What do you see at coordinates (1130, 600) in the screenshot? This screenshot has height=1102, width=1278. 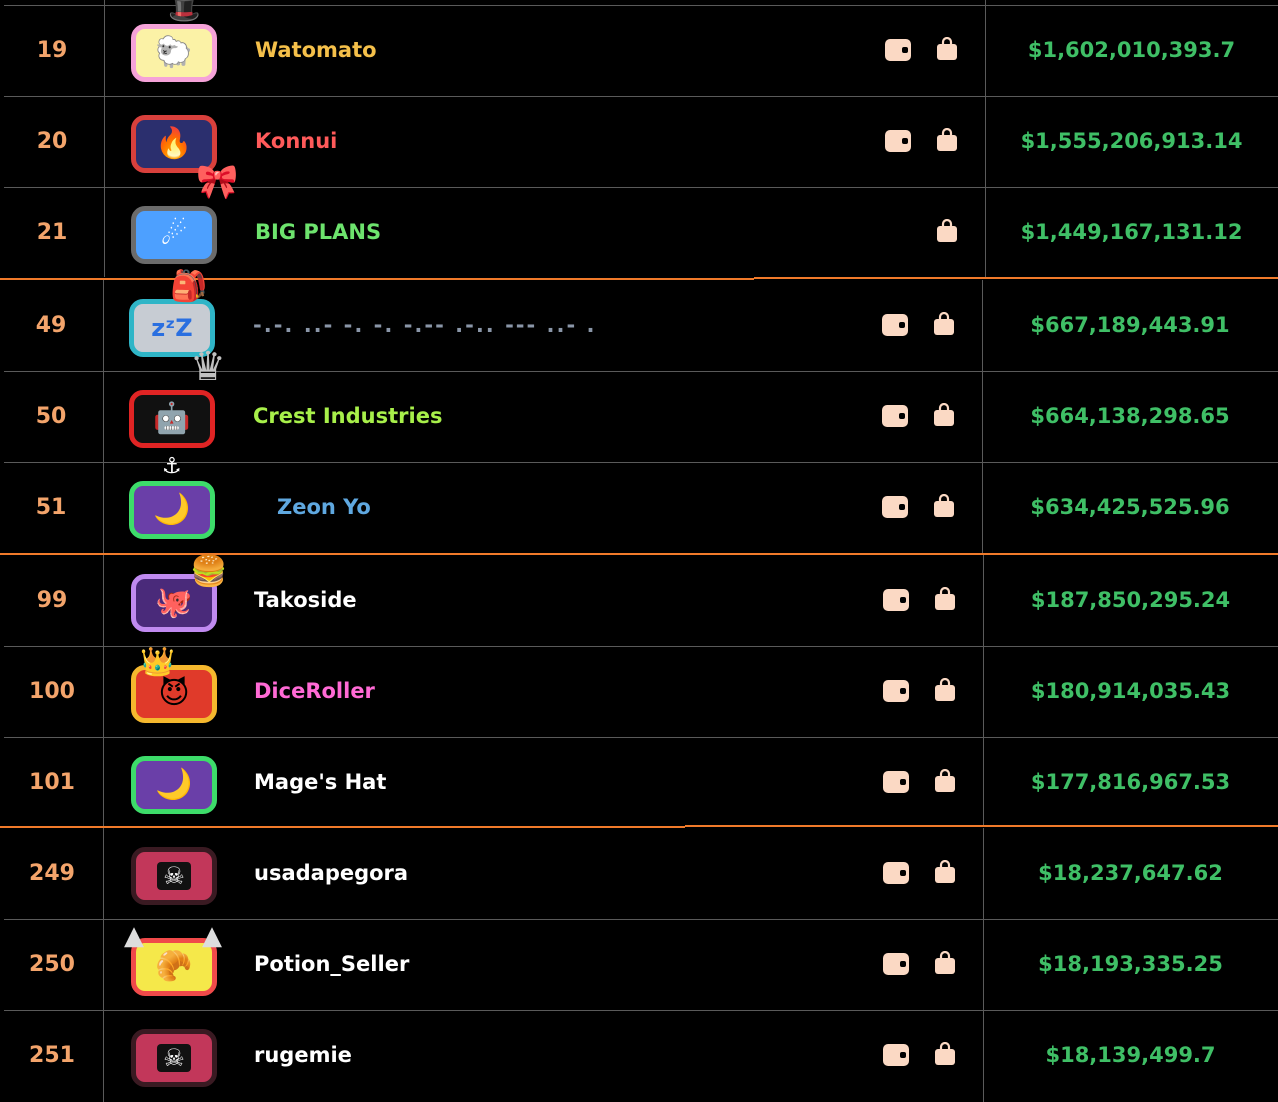 I see `money-value: $187,850,295.24` at bounding box center [1130, 600].